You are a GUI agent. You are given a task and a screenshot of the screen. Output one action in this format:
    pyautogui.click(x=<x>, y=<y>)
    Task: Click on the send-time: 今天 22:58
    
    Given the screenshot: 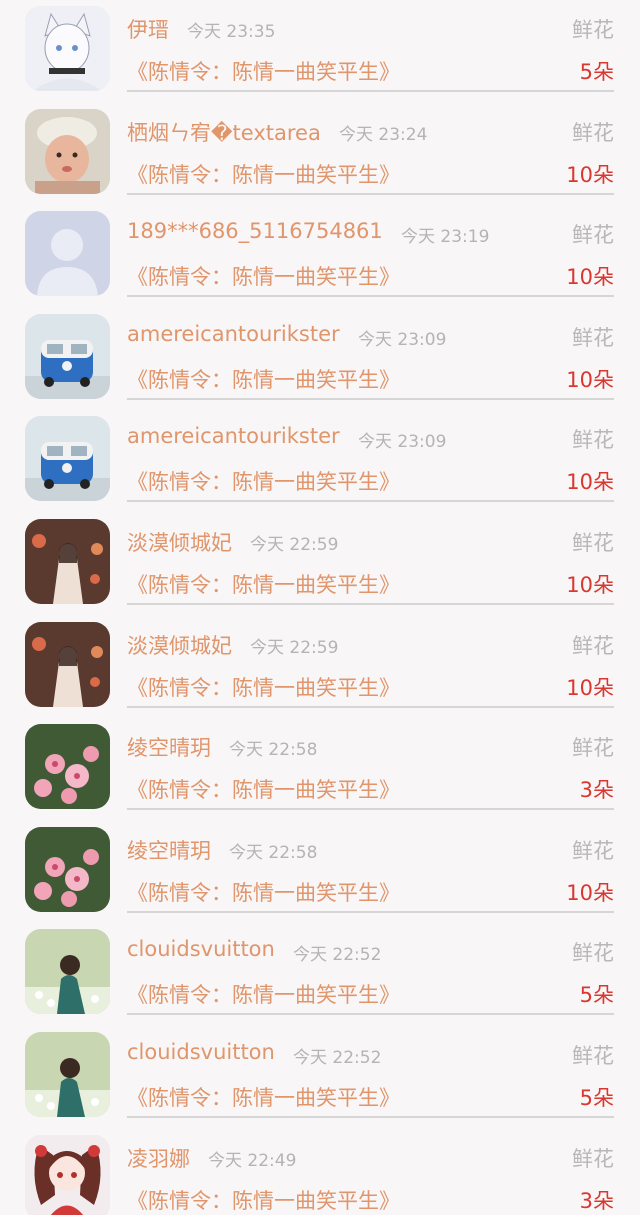 What is the action you would take?
    pyautogui.click(x=273, y=852)
    